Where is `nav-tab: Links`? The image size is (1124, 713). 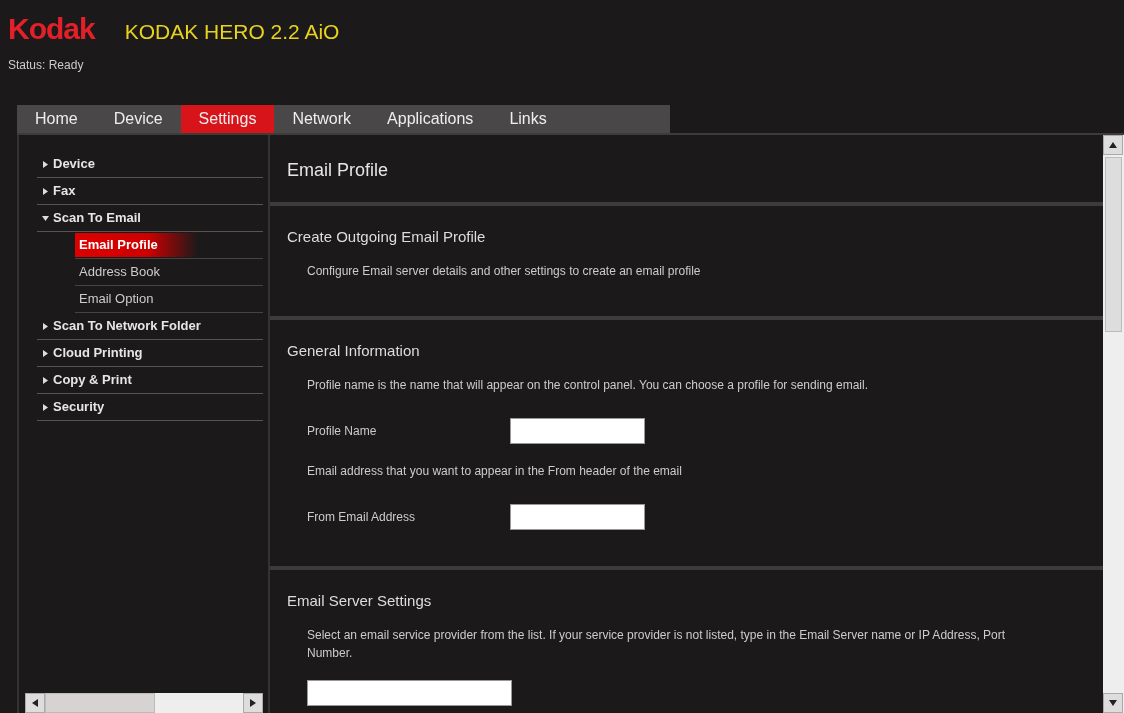 nav-tab: Links is located at coordinates (528, 119).